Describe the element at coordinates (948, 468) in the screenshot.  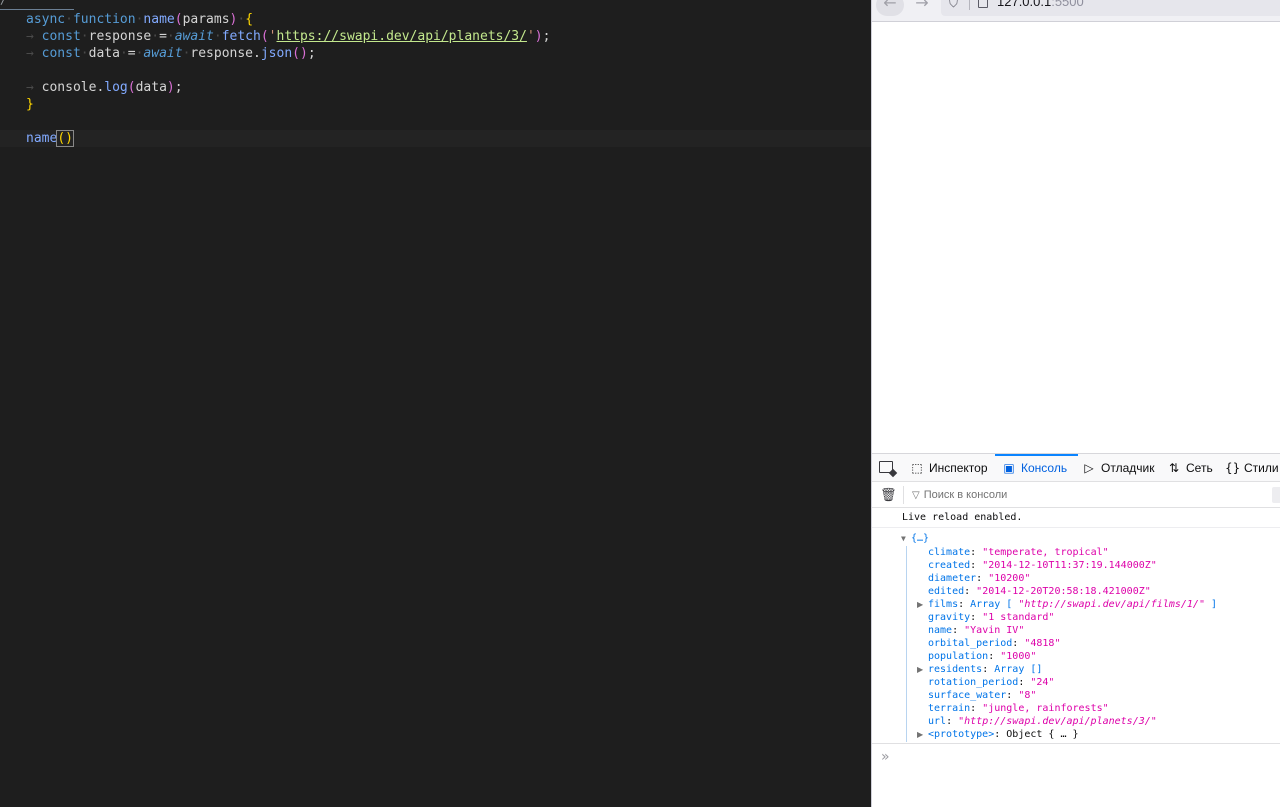
I see `tab-inspector: ⬚ Инспектор` at that location.